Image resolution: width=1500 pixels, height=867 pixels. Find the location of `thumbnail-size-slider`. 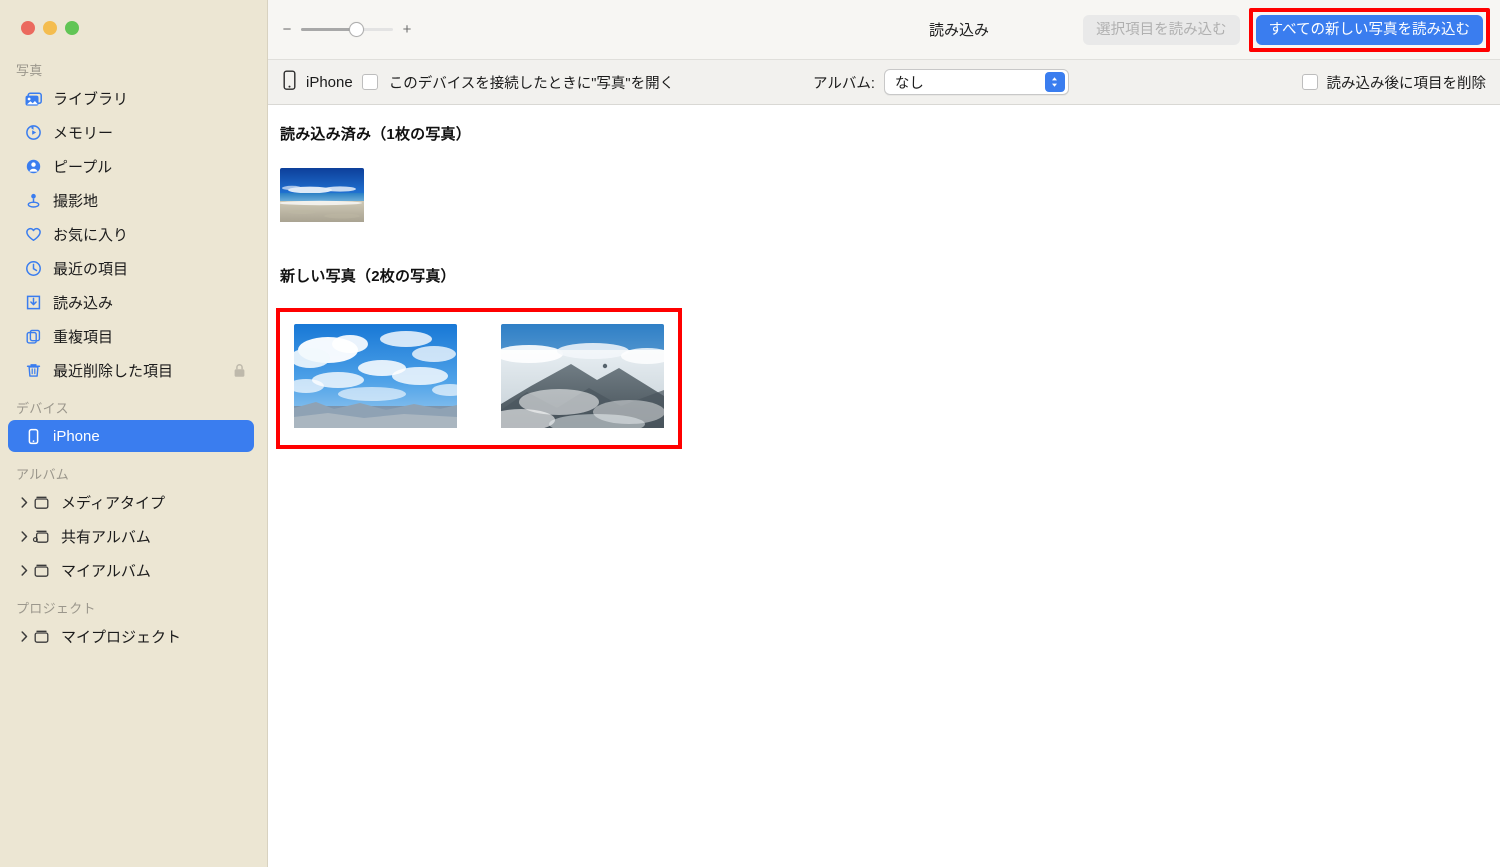

thumbnail-size-slider is located at coordinates (347, 30).